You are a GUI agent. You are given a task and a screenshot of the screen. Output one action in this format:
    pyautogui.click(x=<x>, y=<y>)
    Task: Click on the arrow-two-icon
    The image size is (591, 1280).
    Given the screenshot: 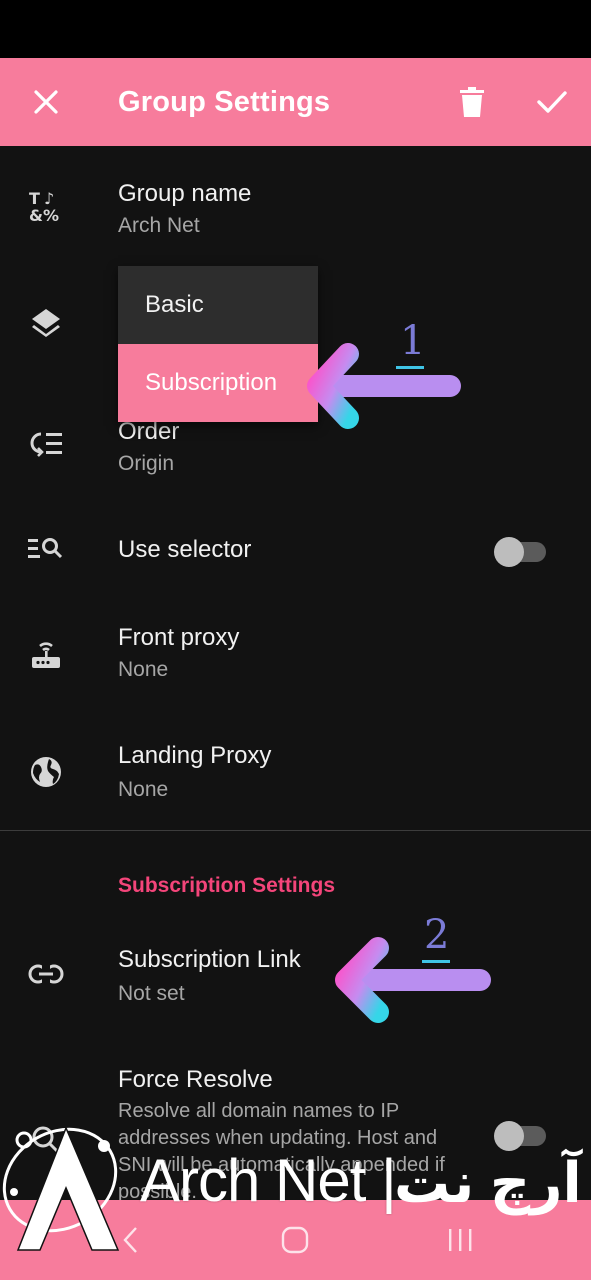 What is the action you would take?
    pyautogui.click(x=413, y=980)
    